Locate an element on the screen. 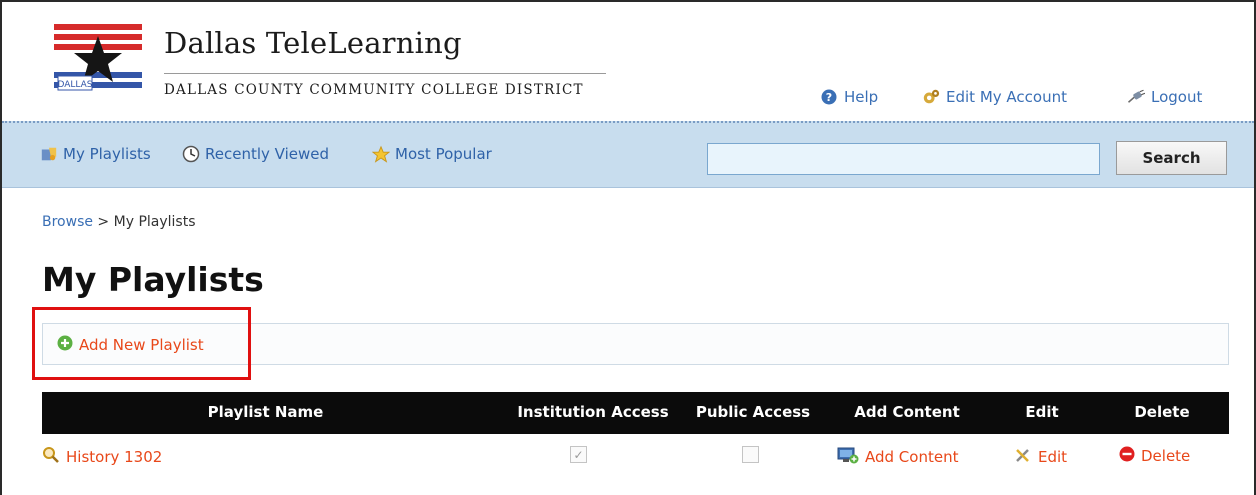 The width and height of the screenshot is (1256, 495). nav-my-playlists: My Playlists is located at coordinates (95, 154).